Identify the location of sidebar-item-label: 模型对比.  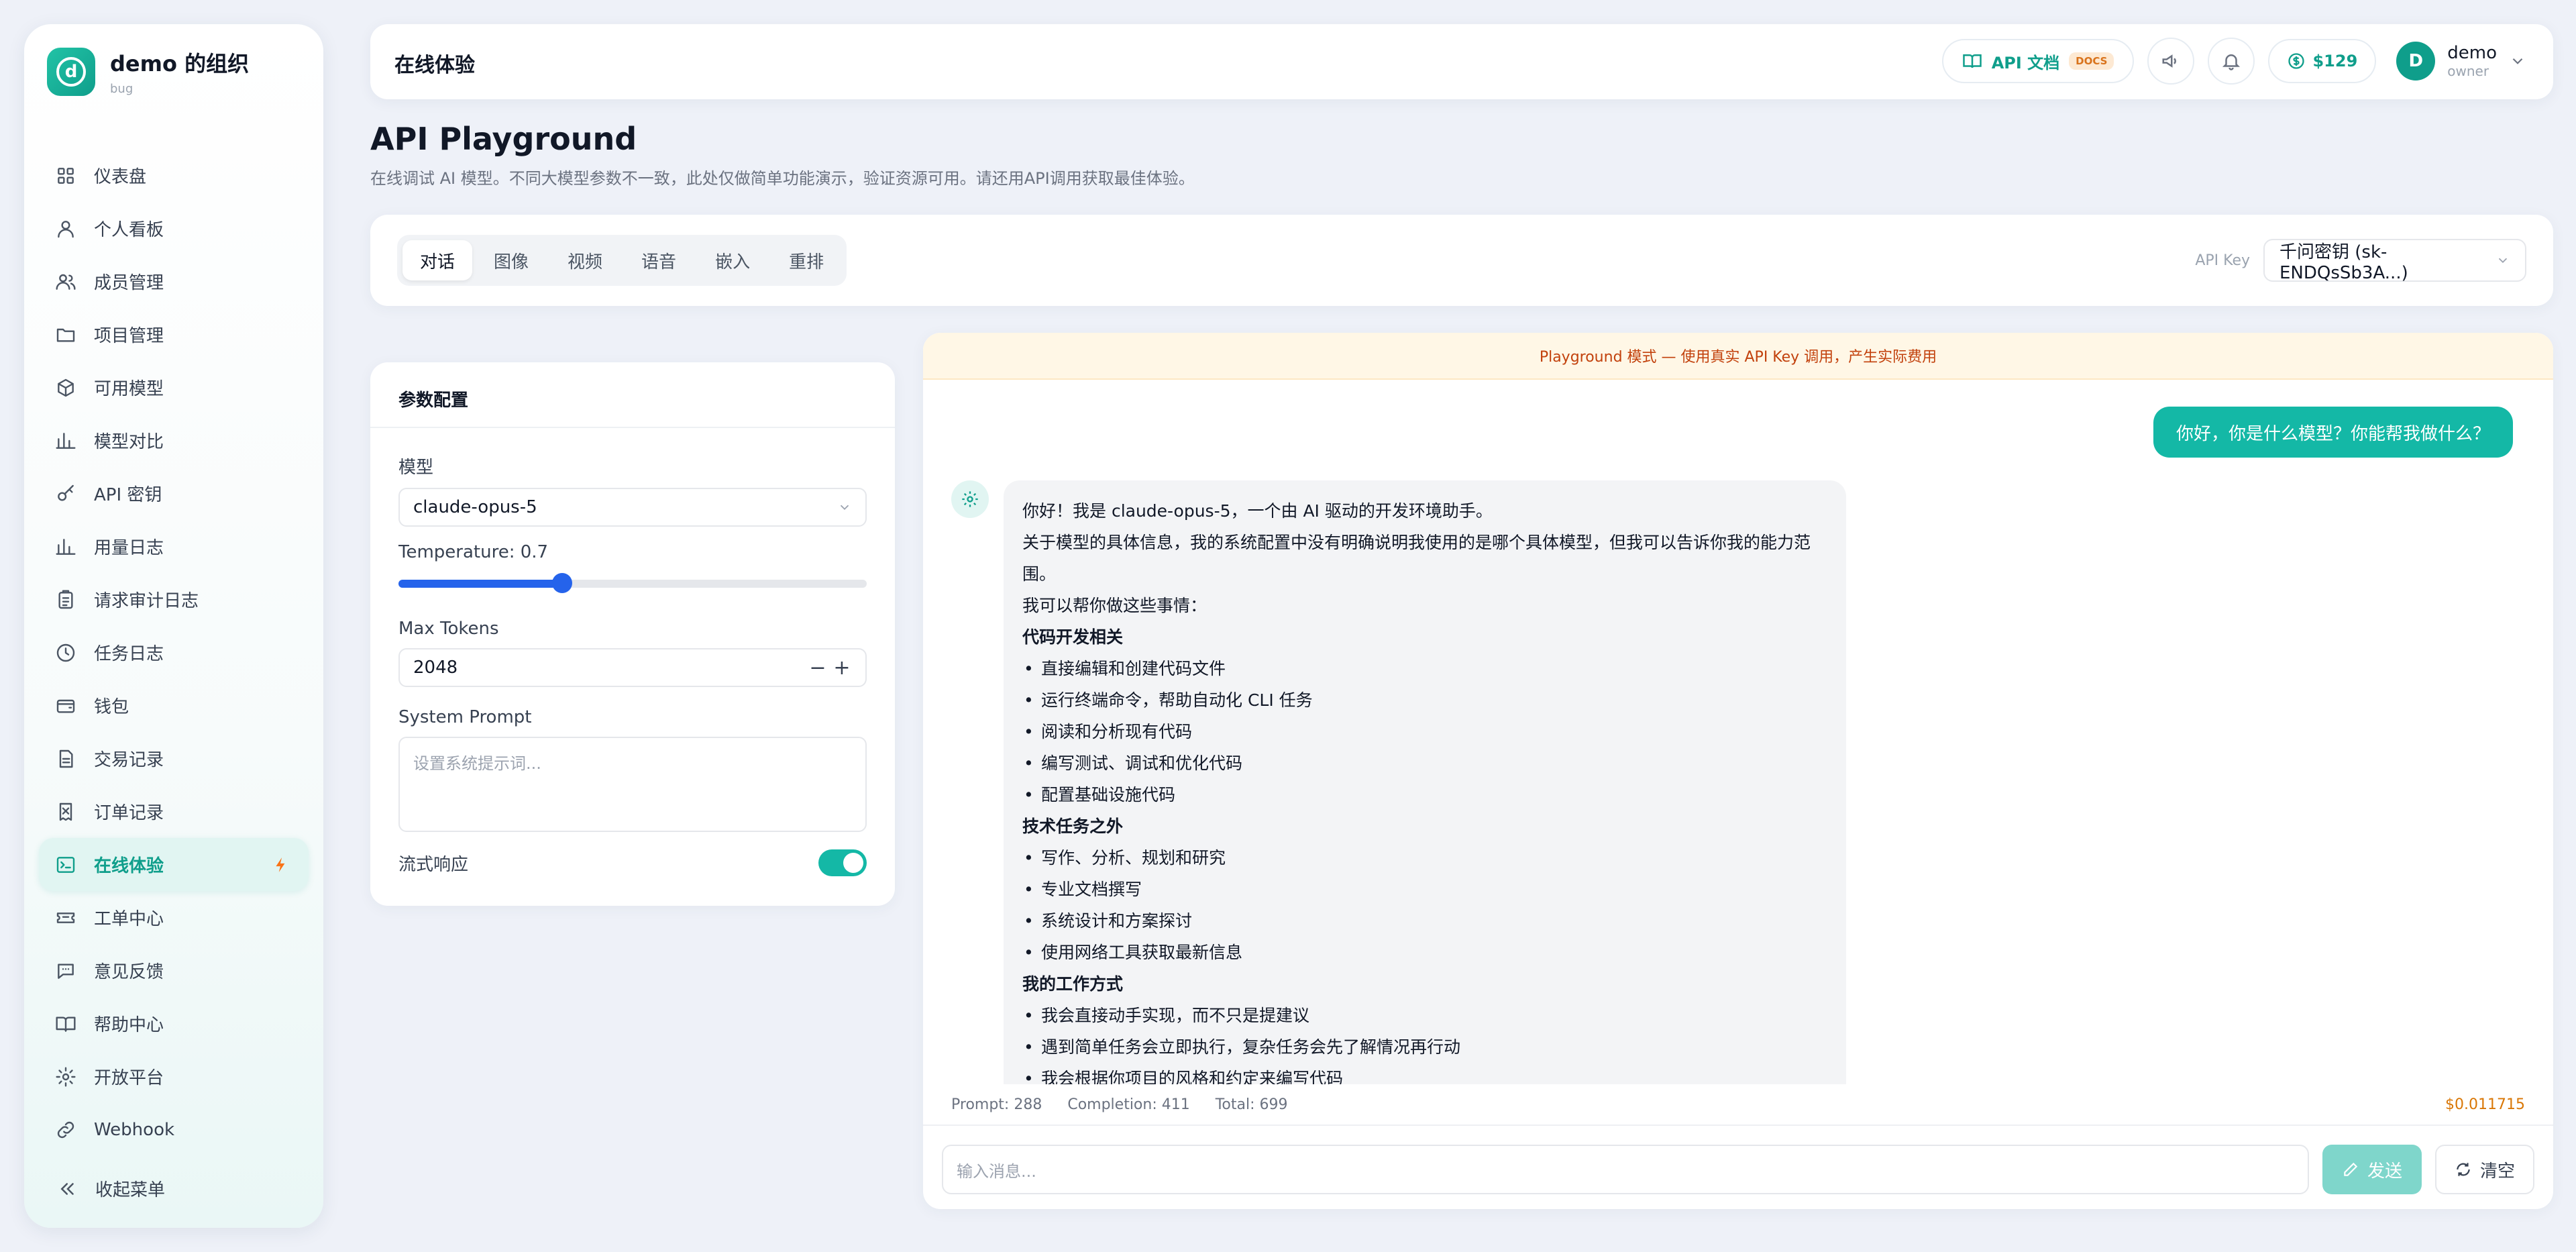
(129, 442).